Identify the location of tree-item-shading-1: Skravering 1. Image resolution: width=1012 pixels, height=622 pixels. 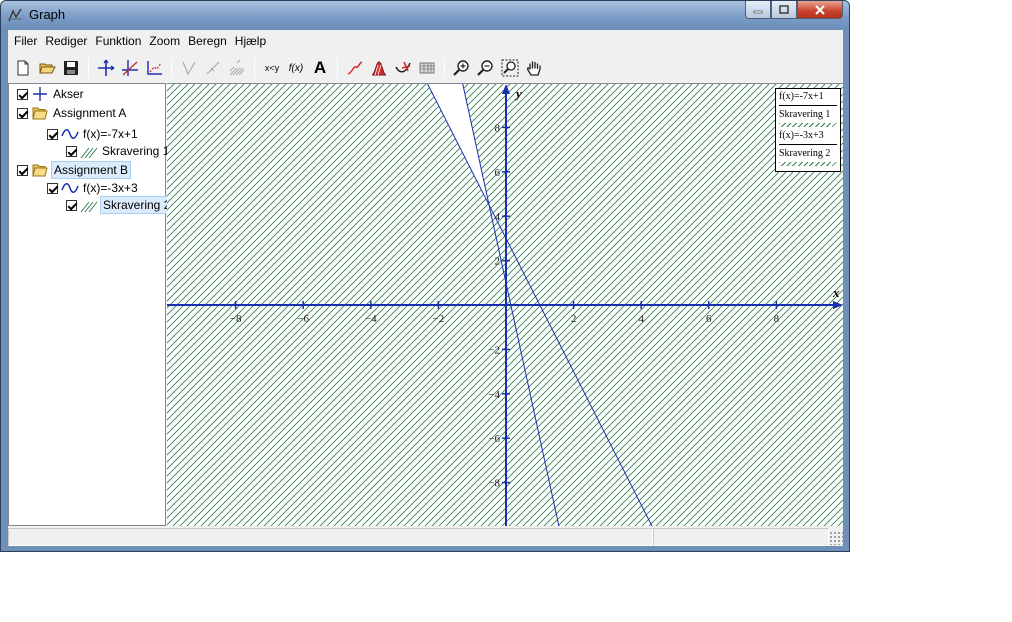
(118, 151).